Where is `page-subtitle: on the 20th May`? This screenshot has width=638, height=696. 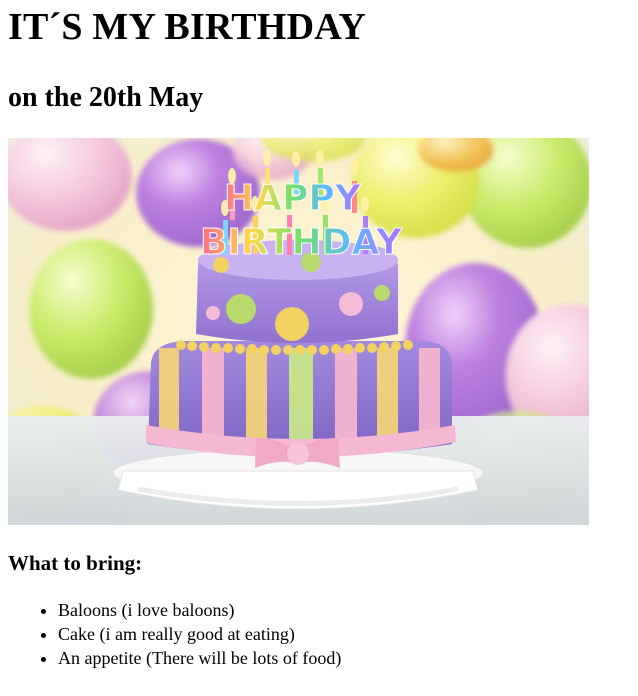 page-subtitle: on the 20th May is located at coordinates (106, 97).